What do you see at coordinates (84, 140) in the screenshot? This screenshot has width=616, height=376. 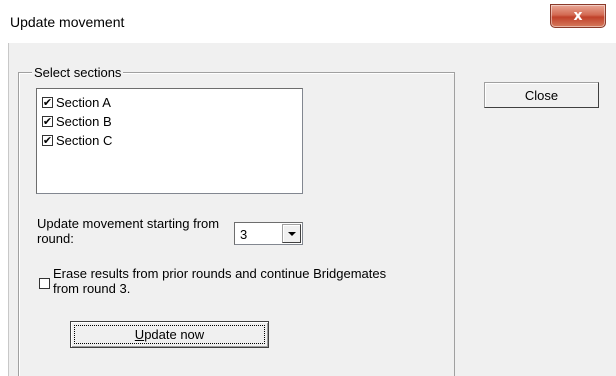 I see `section-c-label: Section C` at bounding box center [84, 140].